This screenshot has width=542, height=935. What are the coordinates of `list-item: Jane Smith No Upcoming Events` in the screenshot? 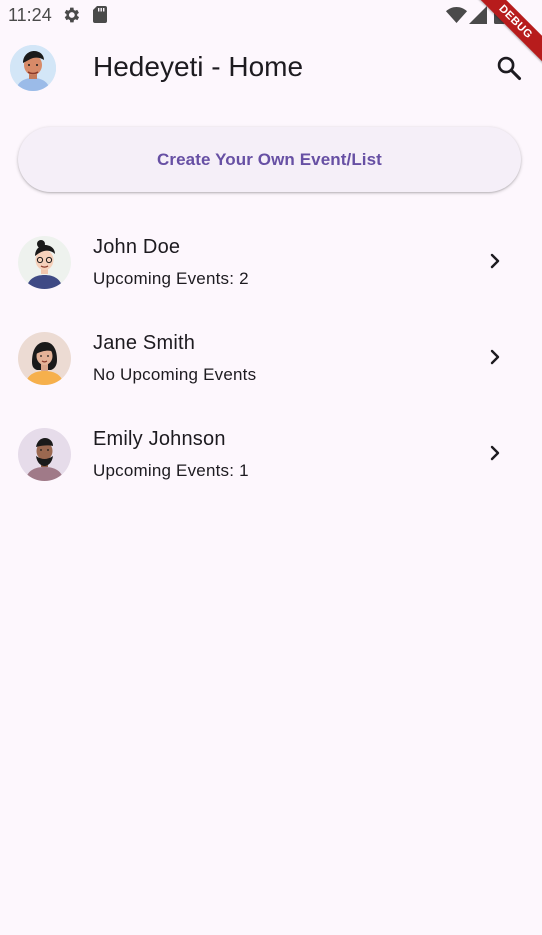 It's located at (271, 358).